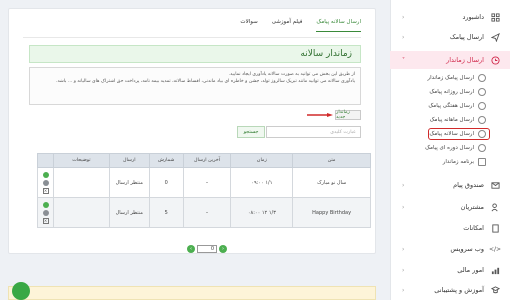 Image resolution: width=510 pixels, height=300 pixels. I want to click on calendar-icon, so click(482, 161).